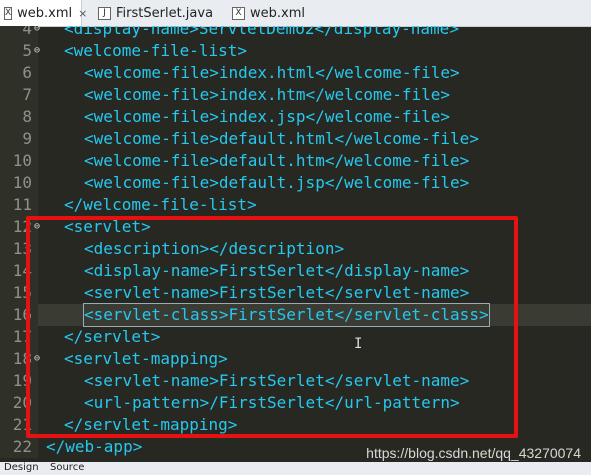 The height and width of the screenshot is (475, 591). I want to click on code-text: <welcome-file>index.html</welcome-file>, so click(272, 72).